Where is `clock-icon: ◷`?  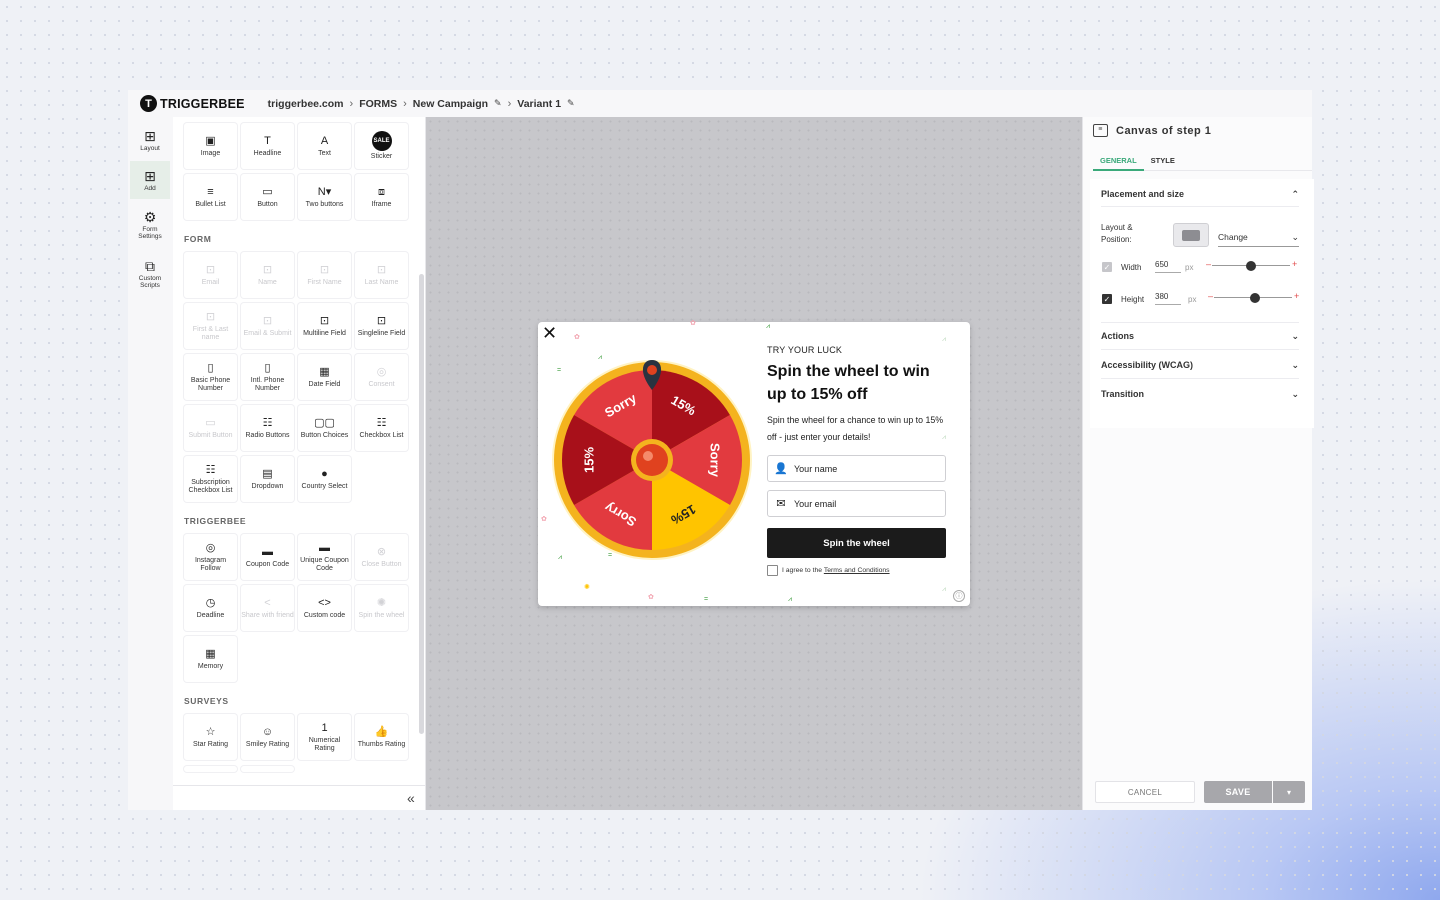 clock-icon: ◷ is located at coordinates (210, 602).